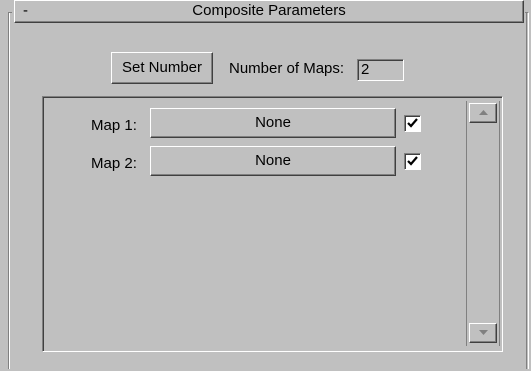  I want to click on map-1-enable-checkbox, so click(412, 123).